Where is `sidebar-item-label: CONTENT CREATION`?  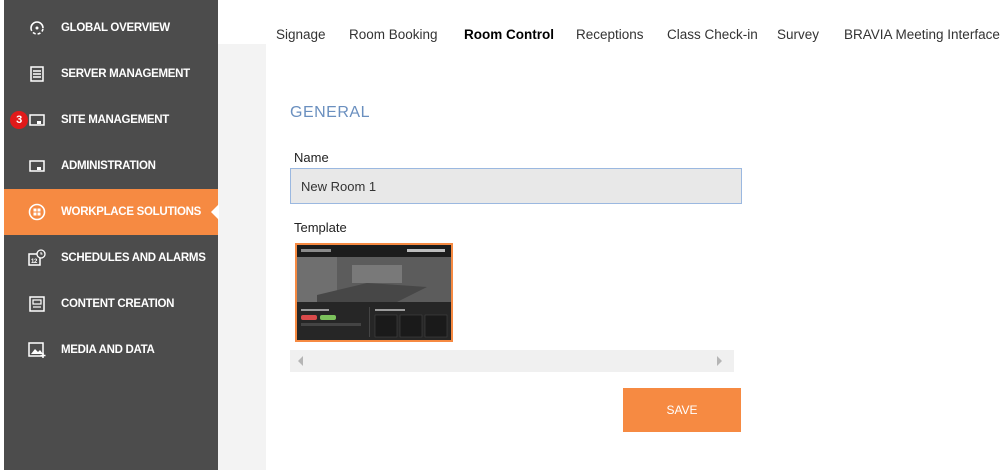
sidebar-item-label: CONTENT CREATION is located at coordinates (118, 304).